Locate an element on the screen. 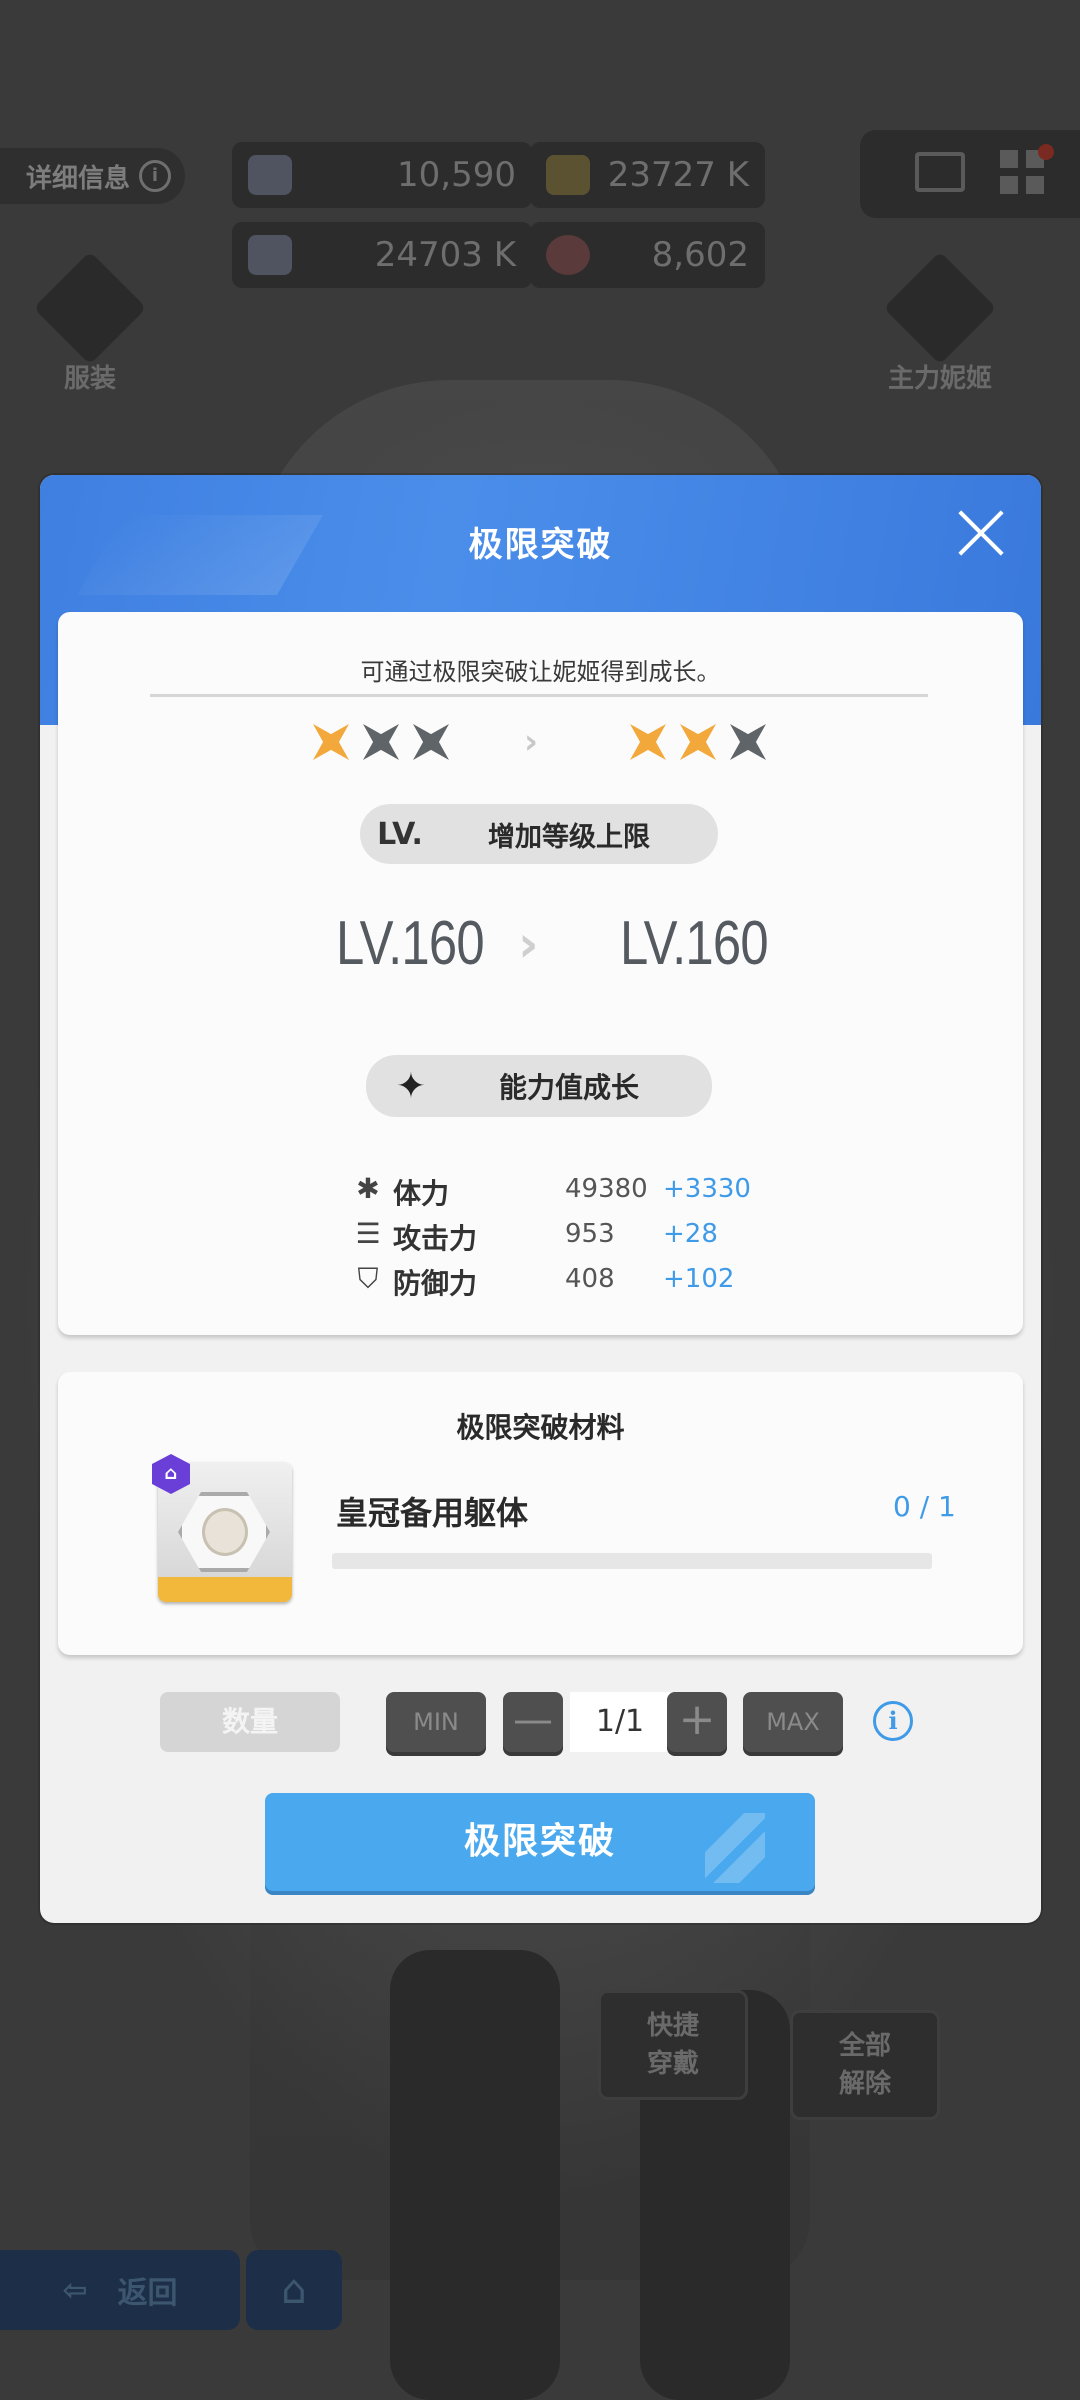 This screenshot has height=2400, width=1080. button-decoration is located at coordinates (735, 1848).